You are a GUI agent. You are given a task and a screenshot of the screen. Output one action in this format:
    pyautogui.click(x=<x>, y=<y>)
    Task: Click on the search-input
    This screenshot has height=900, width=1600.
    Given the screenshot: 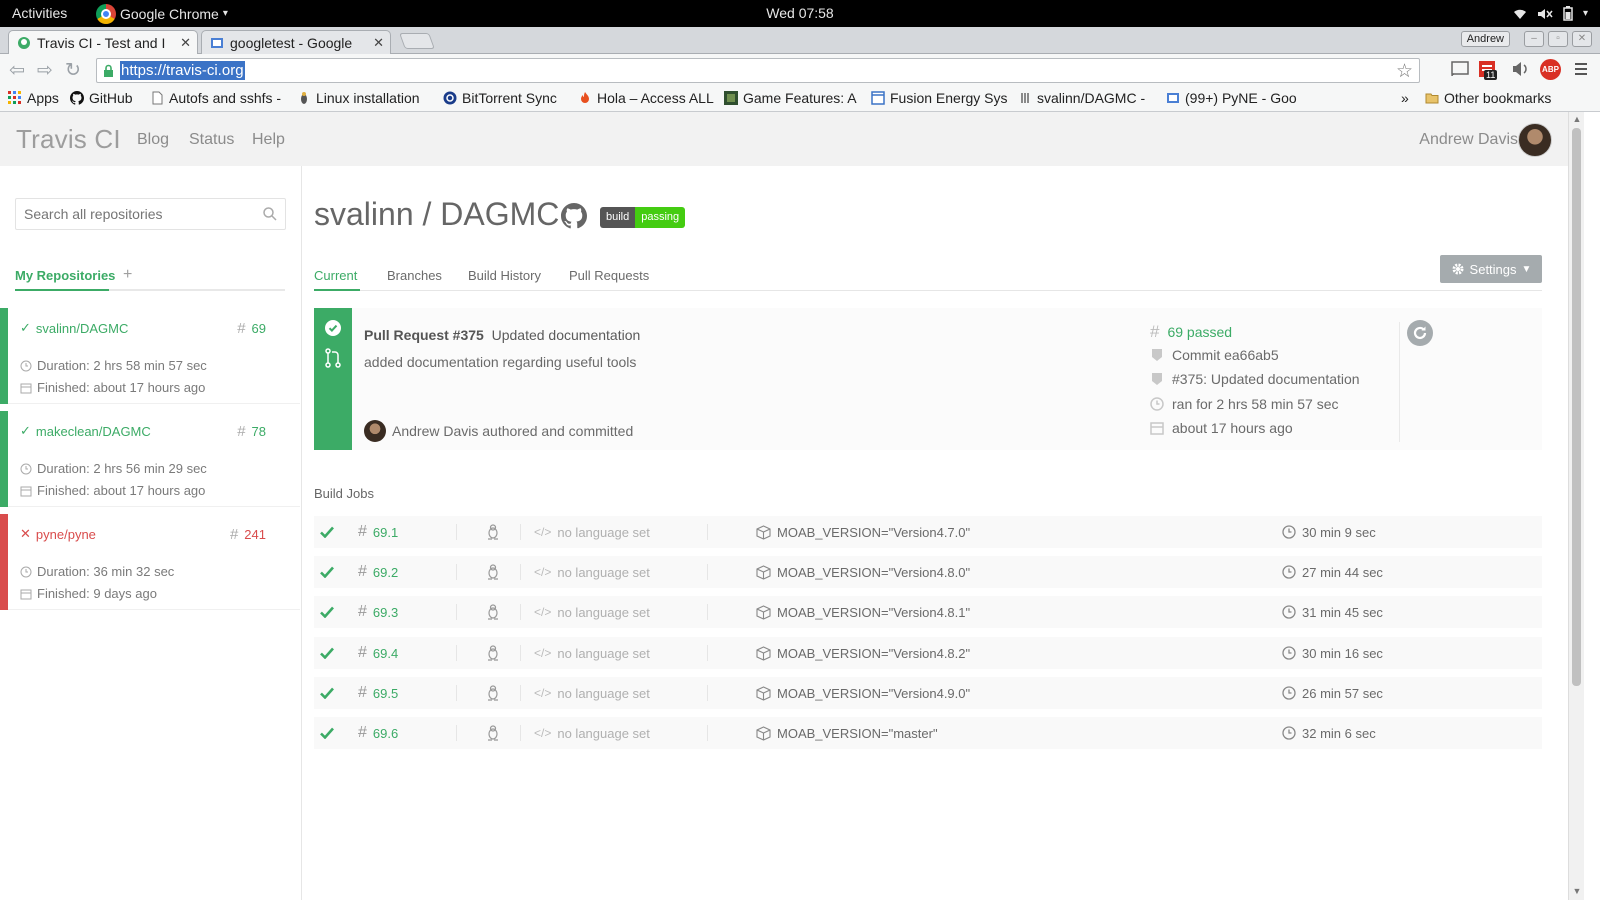 What is the action you would take?
    pyautogui.click(x=139, y=214)
    